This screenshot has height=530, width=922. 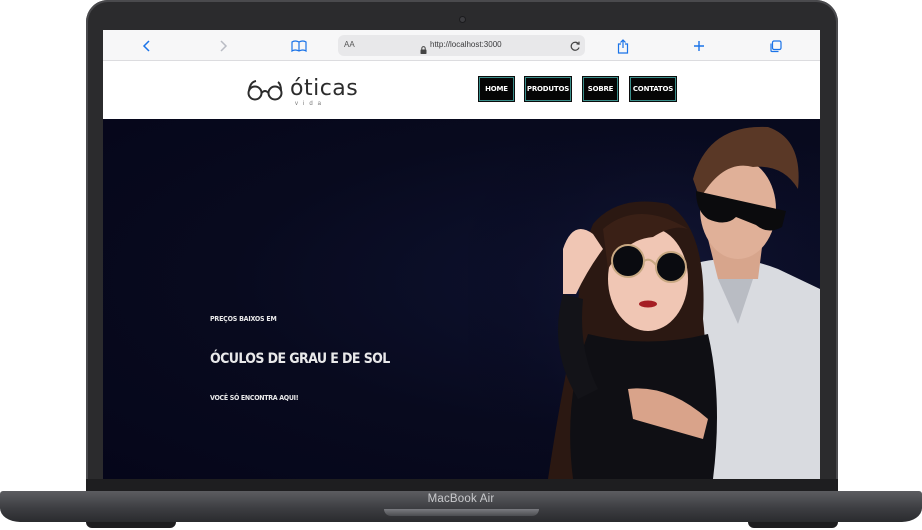 What do you see at coordinates (623, 46) in the screenshot?
I see `share-icon` at bounding box center [623, 46].